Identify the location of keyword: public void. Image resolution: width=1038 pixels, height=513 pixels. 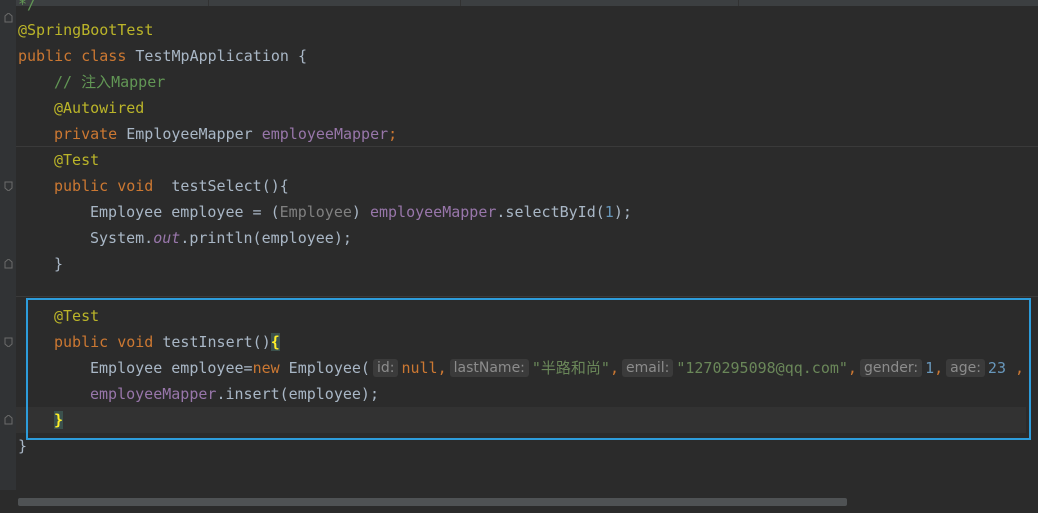
(113, 186).